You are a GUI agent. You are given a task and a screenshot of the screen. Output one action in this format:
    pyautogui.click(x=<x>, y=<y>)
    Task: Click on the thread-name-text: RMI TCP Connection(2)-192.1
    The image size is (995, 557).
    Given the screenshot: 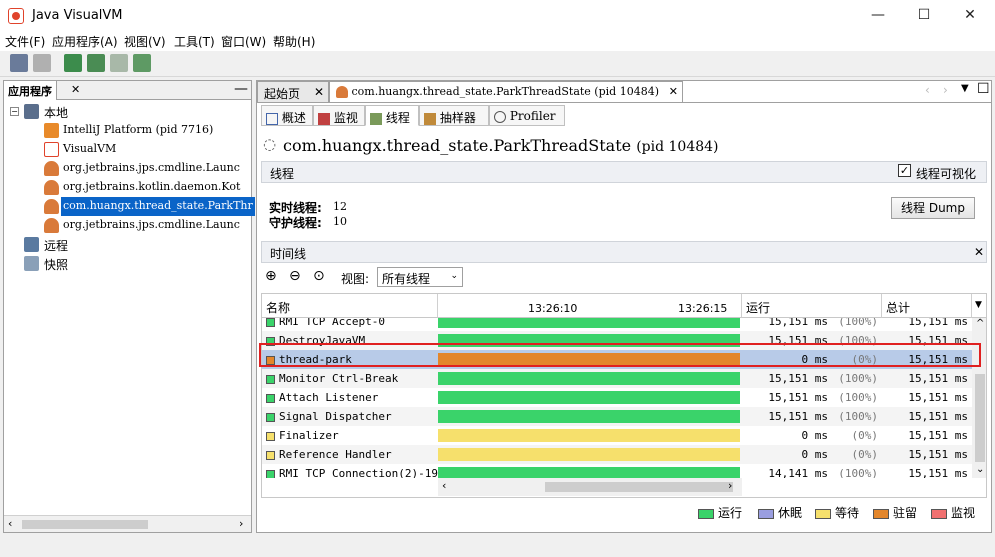 What is the action you would take?
    pyautogui.click(x=368, y=472)
    